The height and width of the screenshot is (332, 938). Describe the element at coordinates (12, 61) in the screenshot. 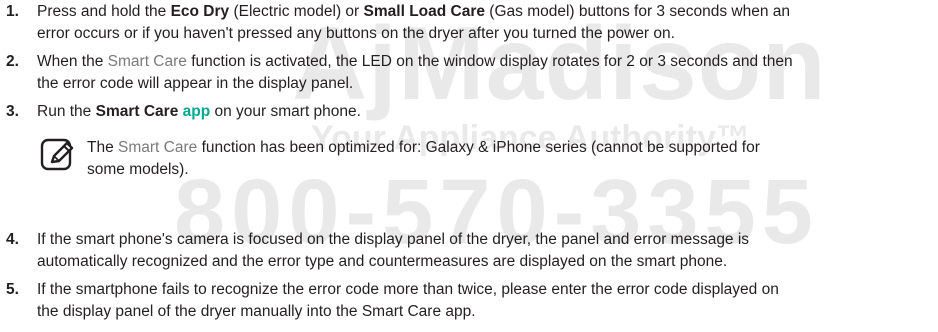

I see `step-number: 2.` at that location.